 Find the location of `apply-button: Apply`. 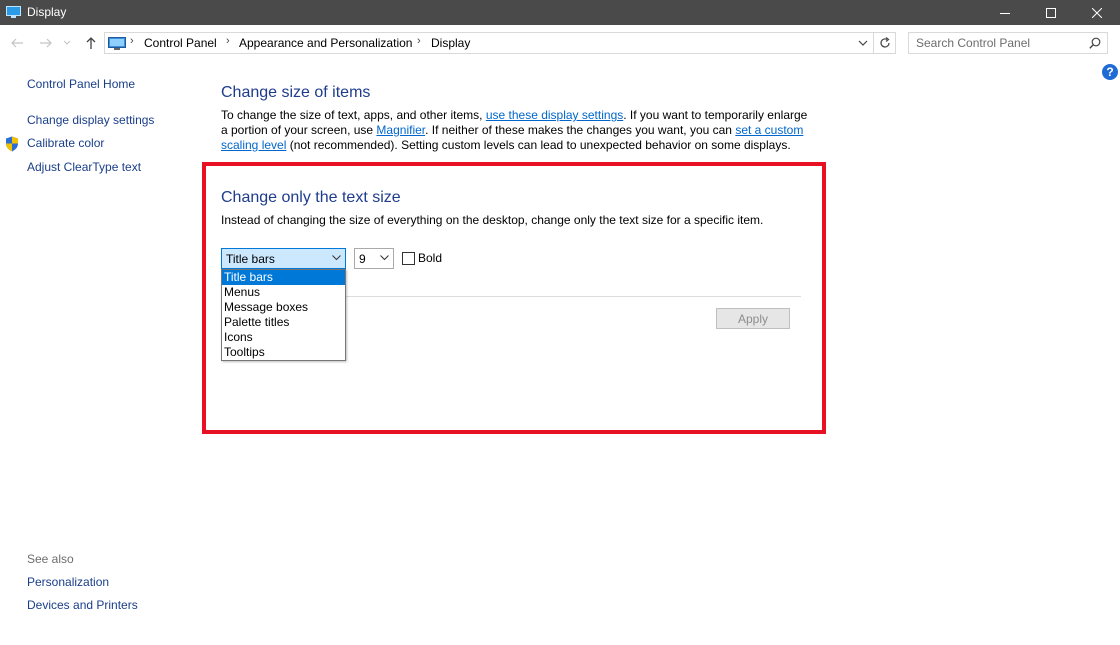

apply-button: Apply is located at coordinates (753, 318).